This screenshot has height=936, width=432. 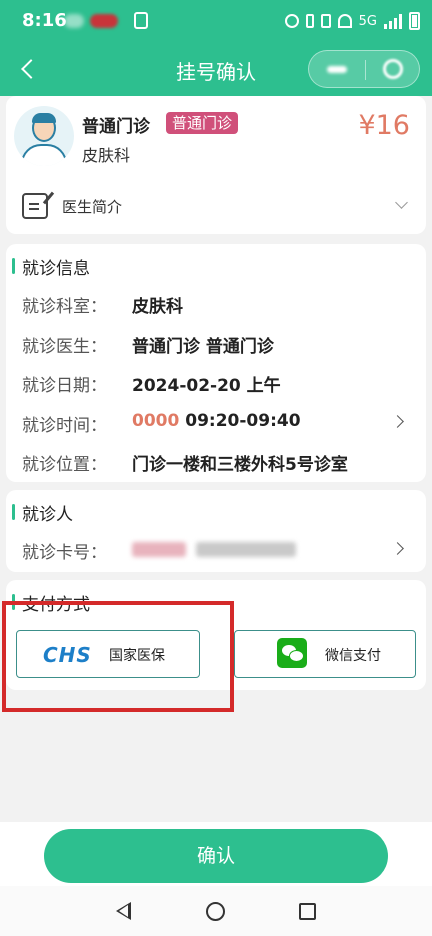 I want to click on redacted-card-number, so click(x=214, y=549).